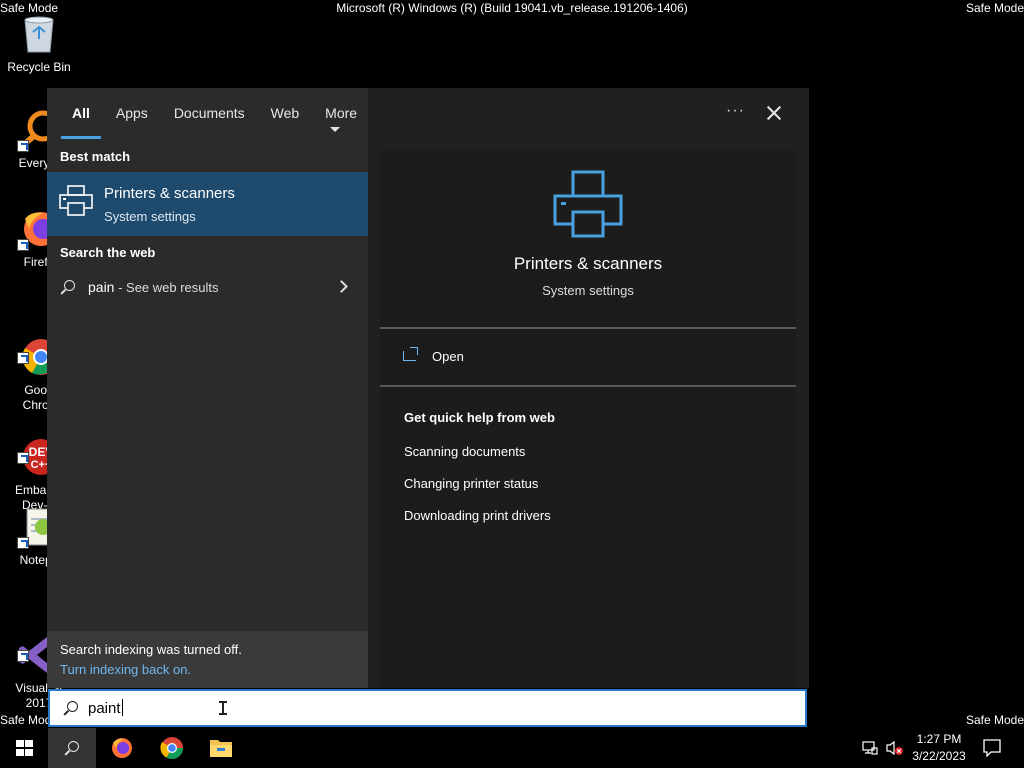 This screenshot has height=768, width=1024. I want to click on taskbar-chrome, so click(172, 748).